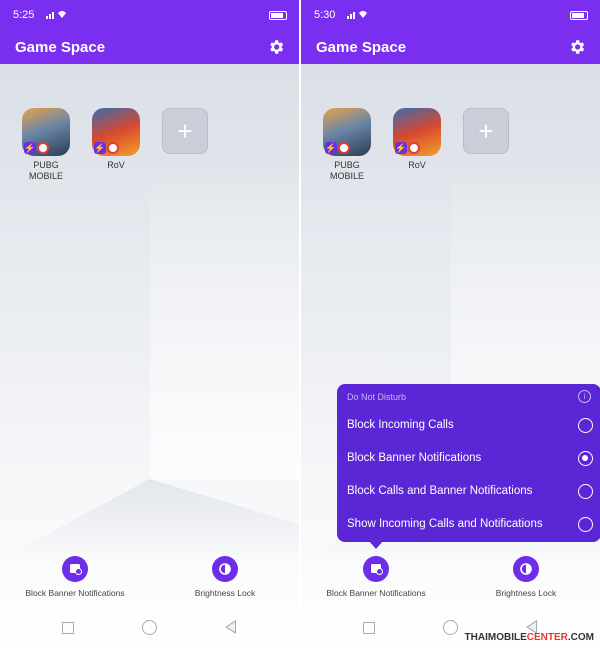 The image size is (600, 650). I want to click on option-block-banner-notifications: Block Banner Notifications, so click(470, 459).